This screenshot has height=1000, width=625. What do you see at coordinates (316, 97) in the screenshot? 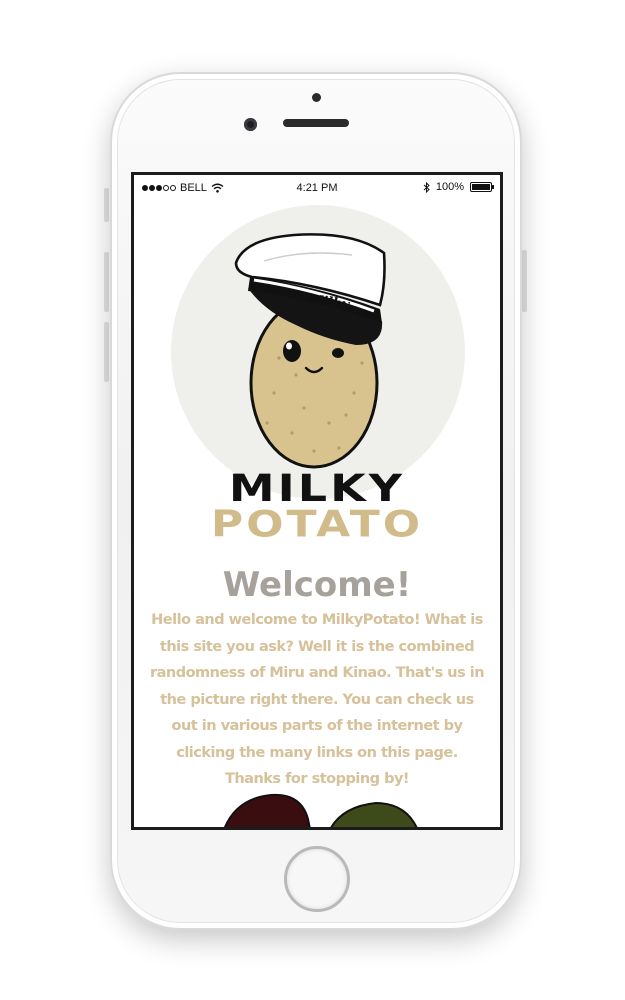
I see `proximity-sensor` at bounding box center [316, 97].